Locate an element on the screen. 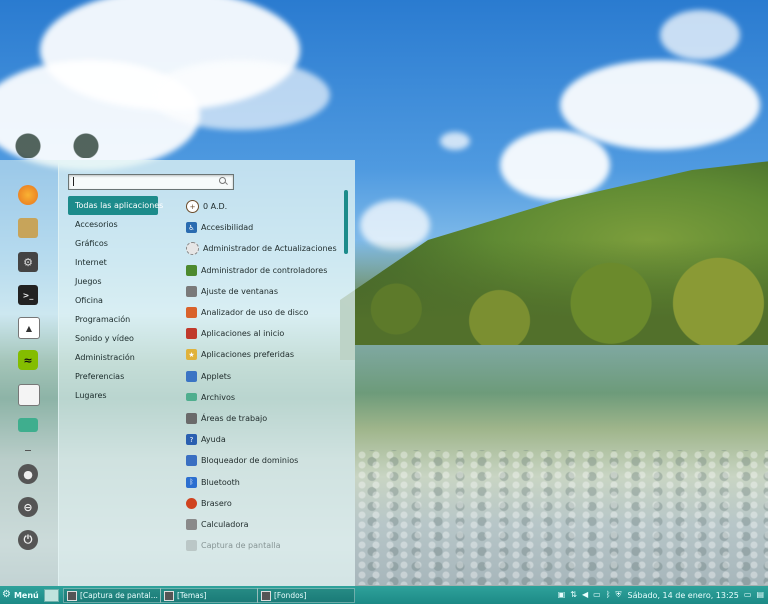 The image size is (768, 604). system-settings-icon: ⚙ is located at coordinates (28, 262).